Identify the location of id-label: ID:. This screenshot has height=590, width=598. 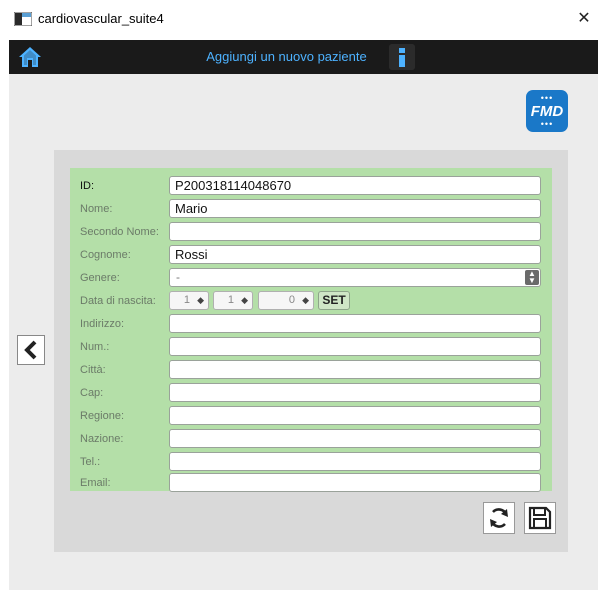
(87, 186).